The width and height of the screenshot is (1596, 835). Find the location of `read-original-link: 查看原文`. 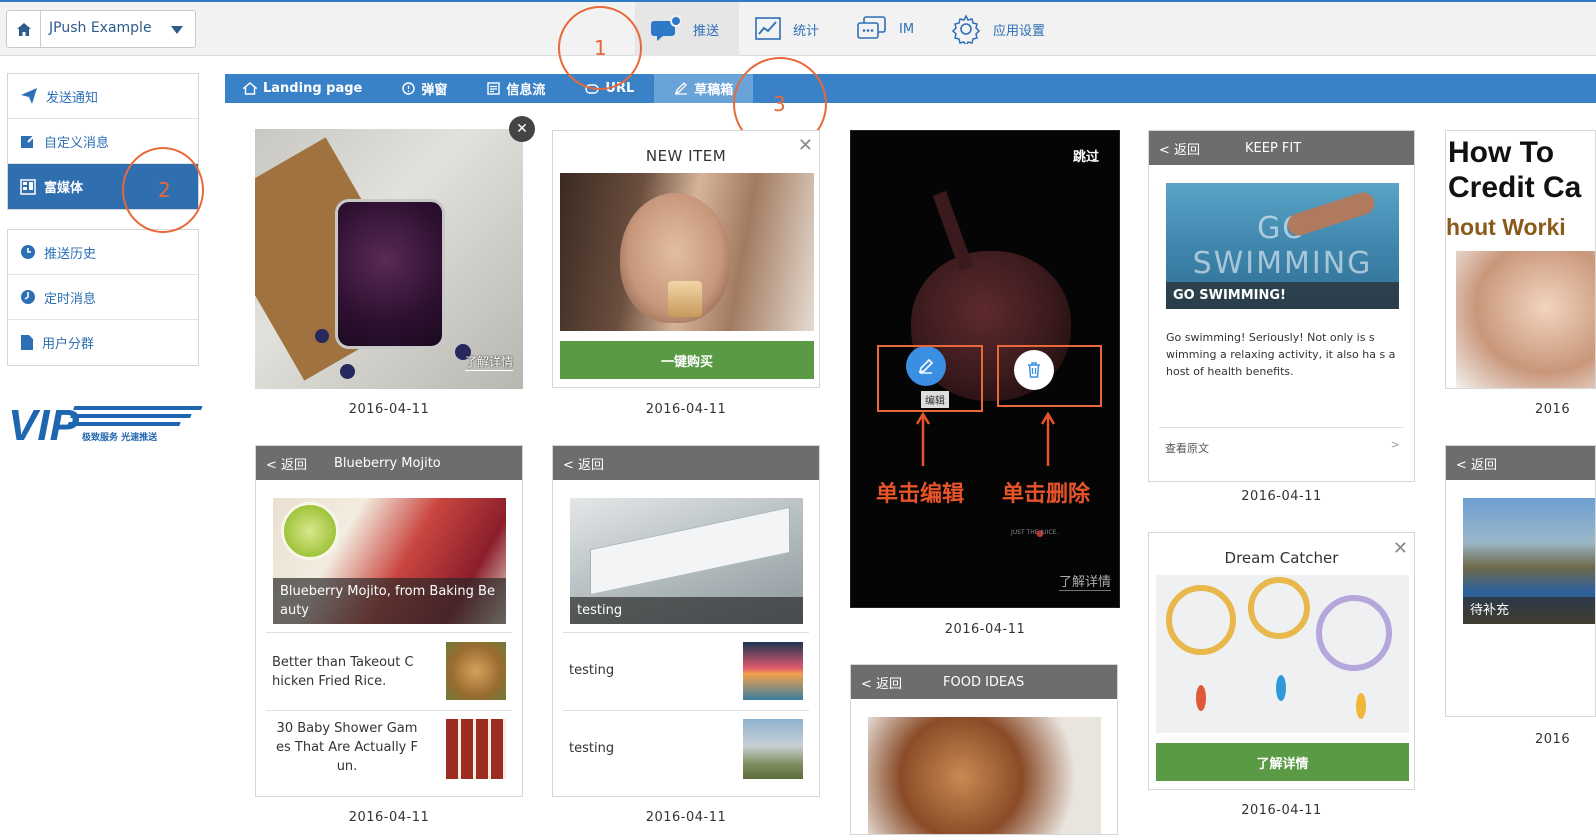

read-original-link: 查看原文 is located at coordinates (1187, 448).